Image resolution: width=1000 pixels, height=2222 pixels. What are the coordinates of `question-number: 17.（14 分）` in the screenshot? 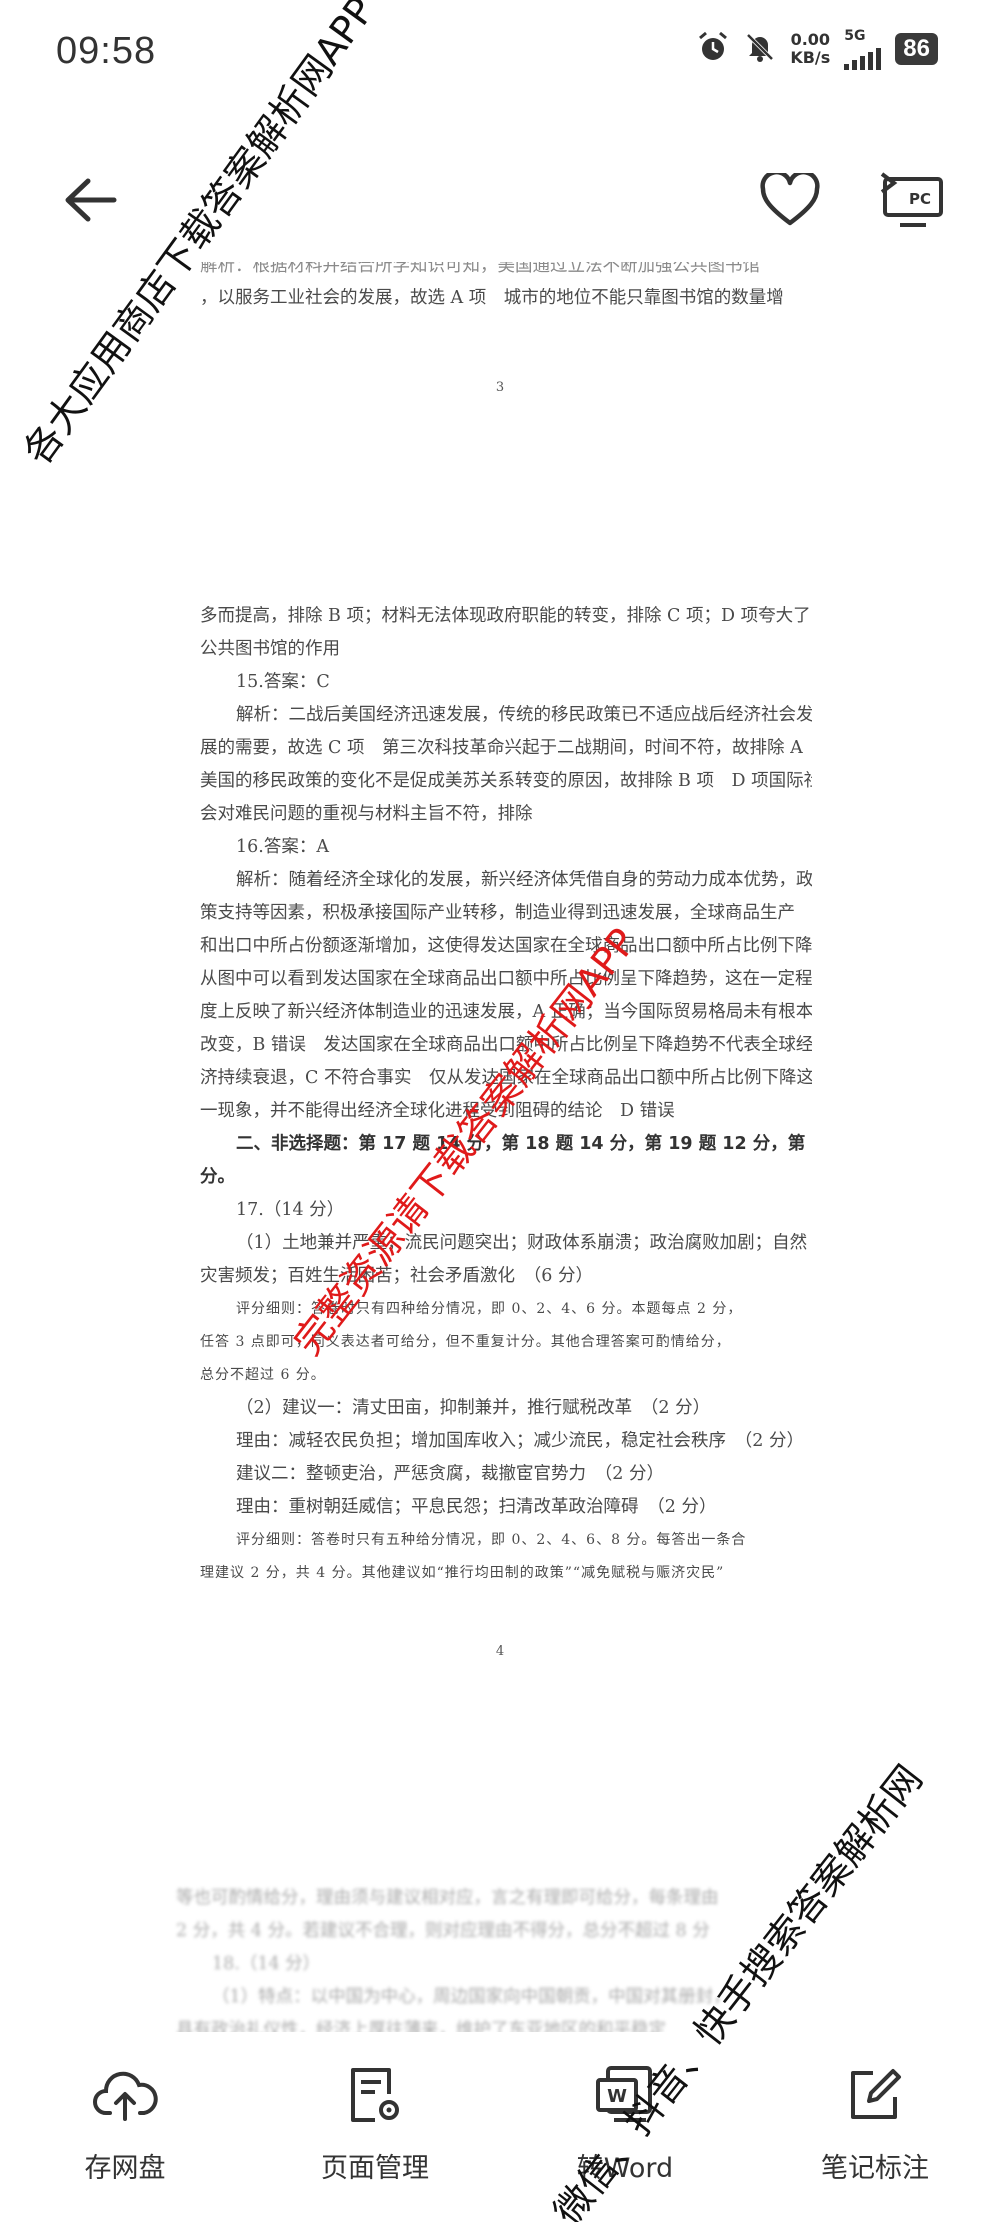 It's located at (290, 1210).